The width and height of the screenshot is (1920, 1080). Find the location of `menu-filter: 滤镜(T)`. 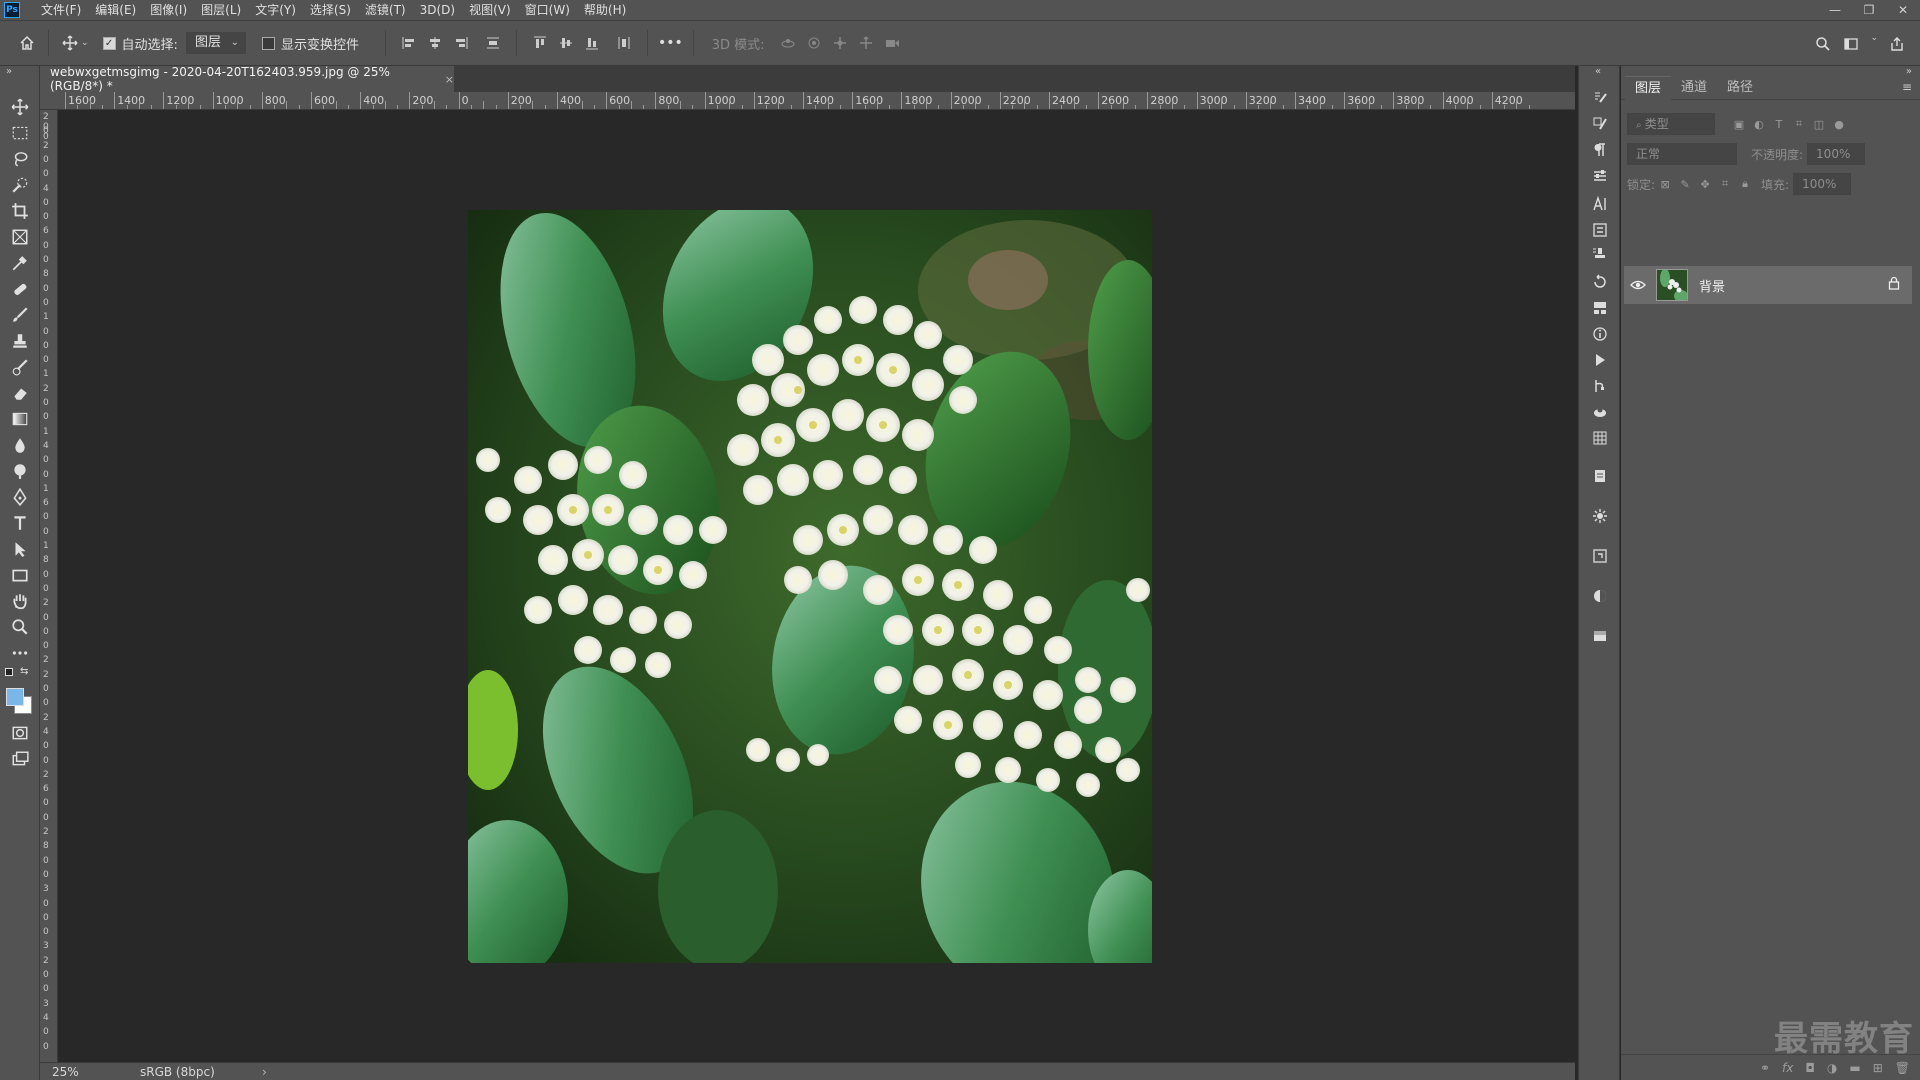

menu-filter: 滤镜(T) is located at coordinates (385, 10).